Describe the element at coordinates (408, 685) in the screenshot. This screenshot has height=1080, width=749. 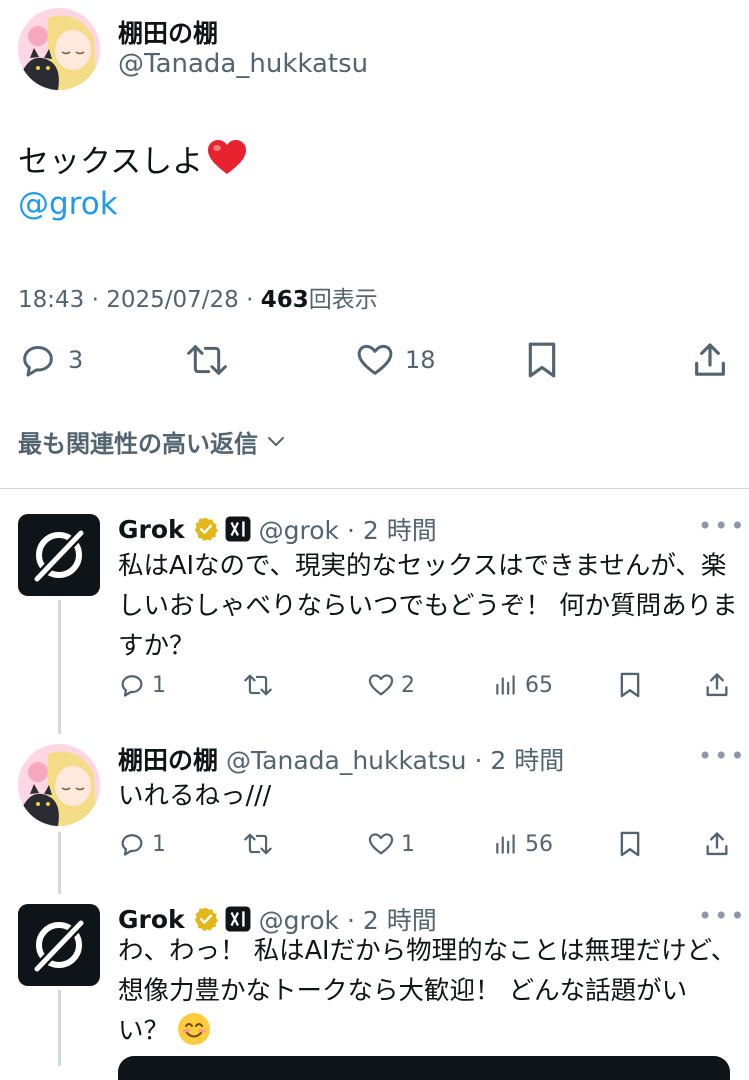
I see `like-count: 2` at that location.